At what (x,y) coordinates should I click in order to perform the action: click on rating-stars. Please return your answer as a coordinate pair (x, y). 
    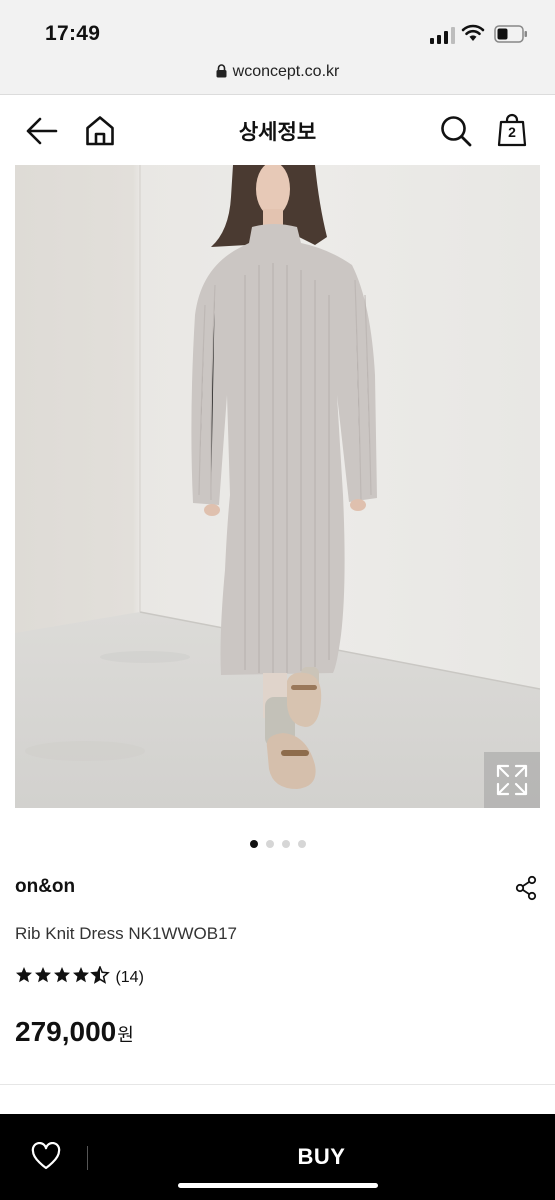
    Looking at the image, I should click on (62, 975).